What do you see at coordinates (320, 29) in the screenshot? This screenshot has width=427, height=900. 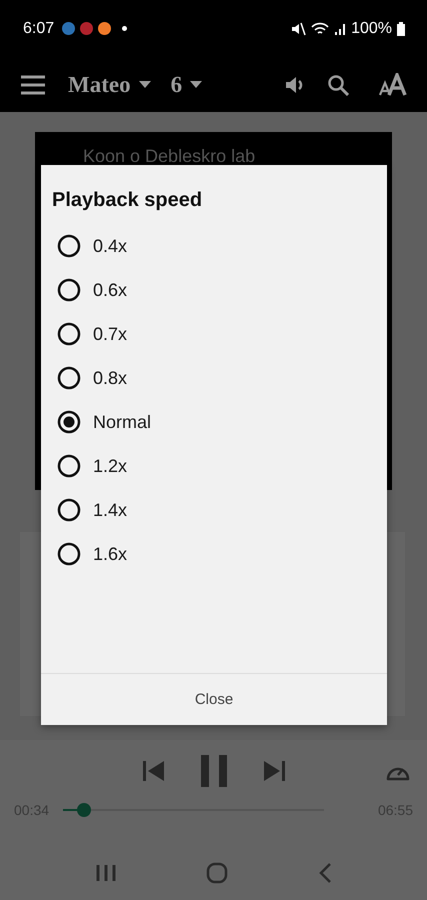 I see `wifi-icon` at bounding box center [320, 29].